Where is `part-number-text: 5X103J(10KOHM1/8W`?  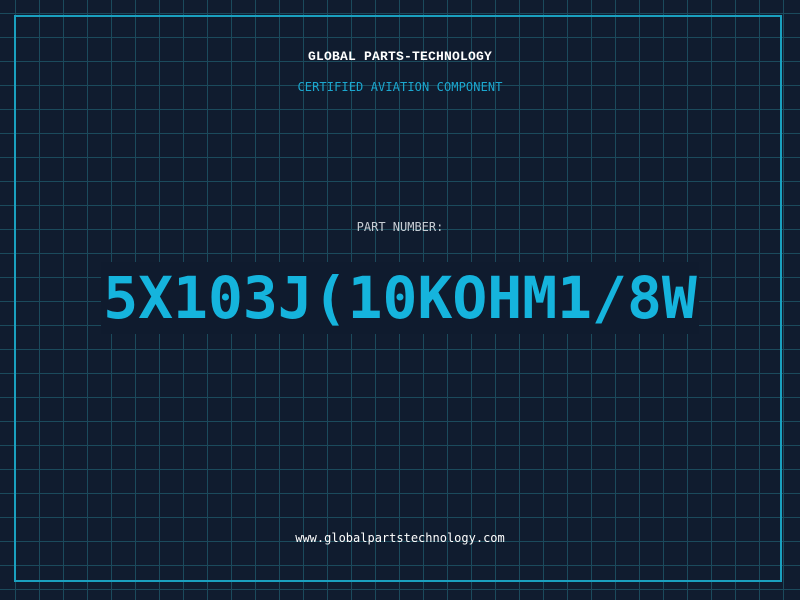
part-number-text: 5X103J(10KOHM1/8W is located at coordinates (400, 298).